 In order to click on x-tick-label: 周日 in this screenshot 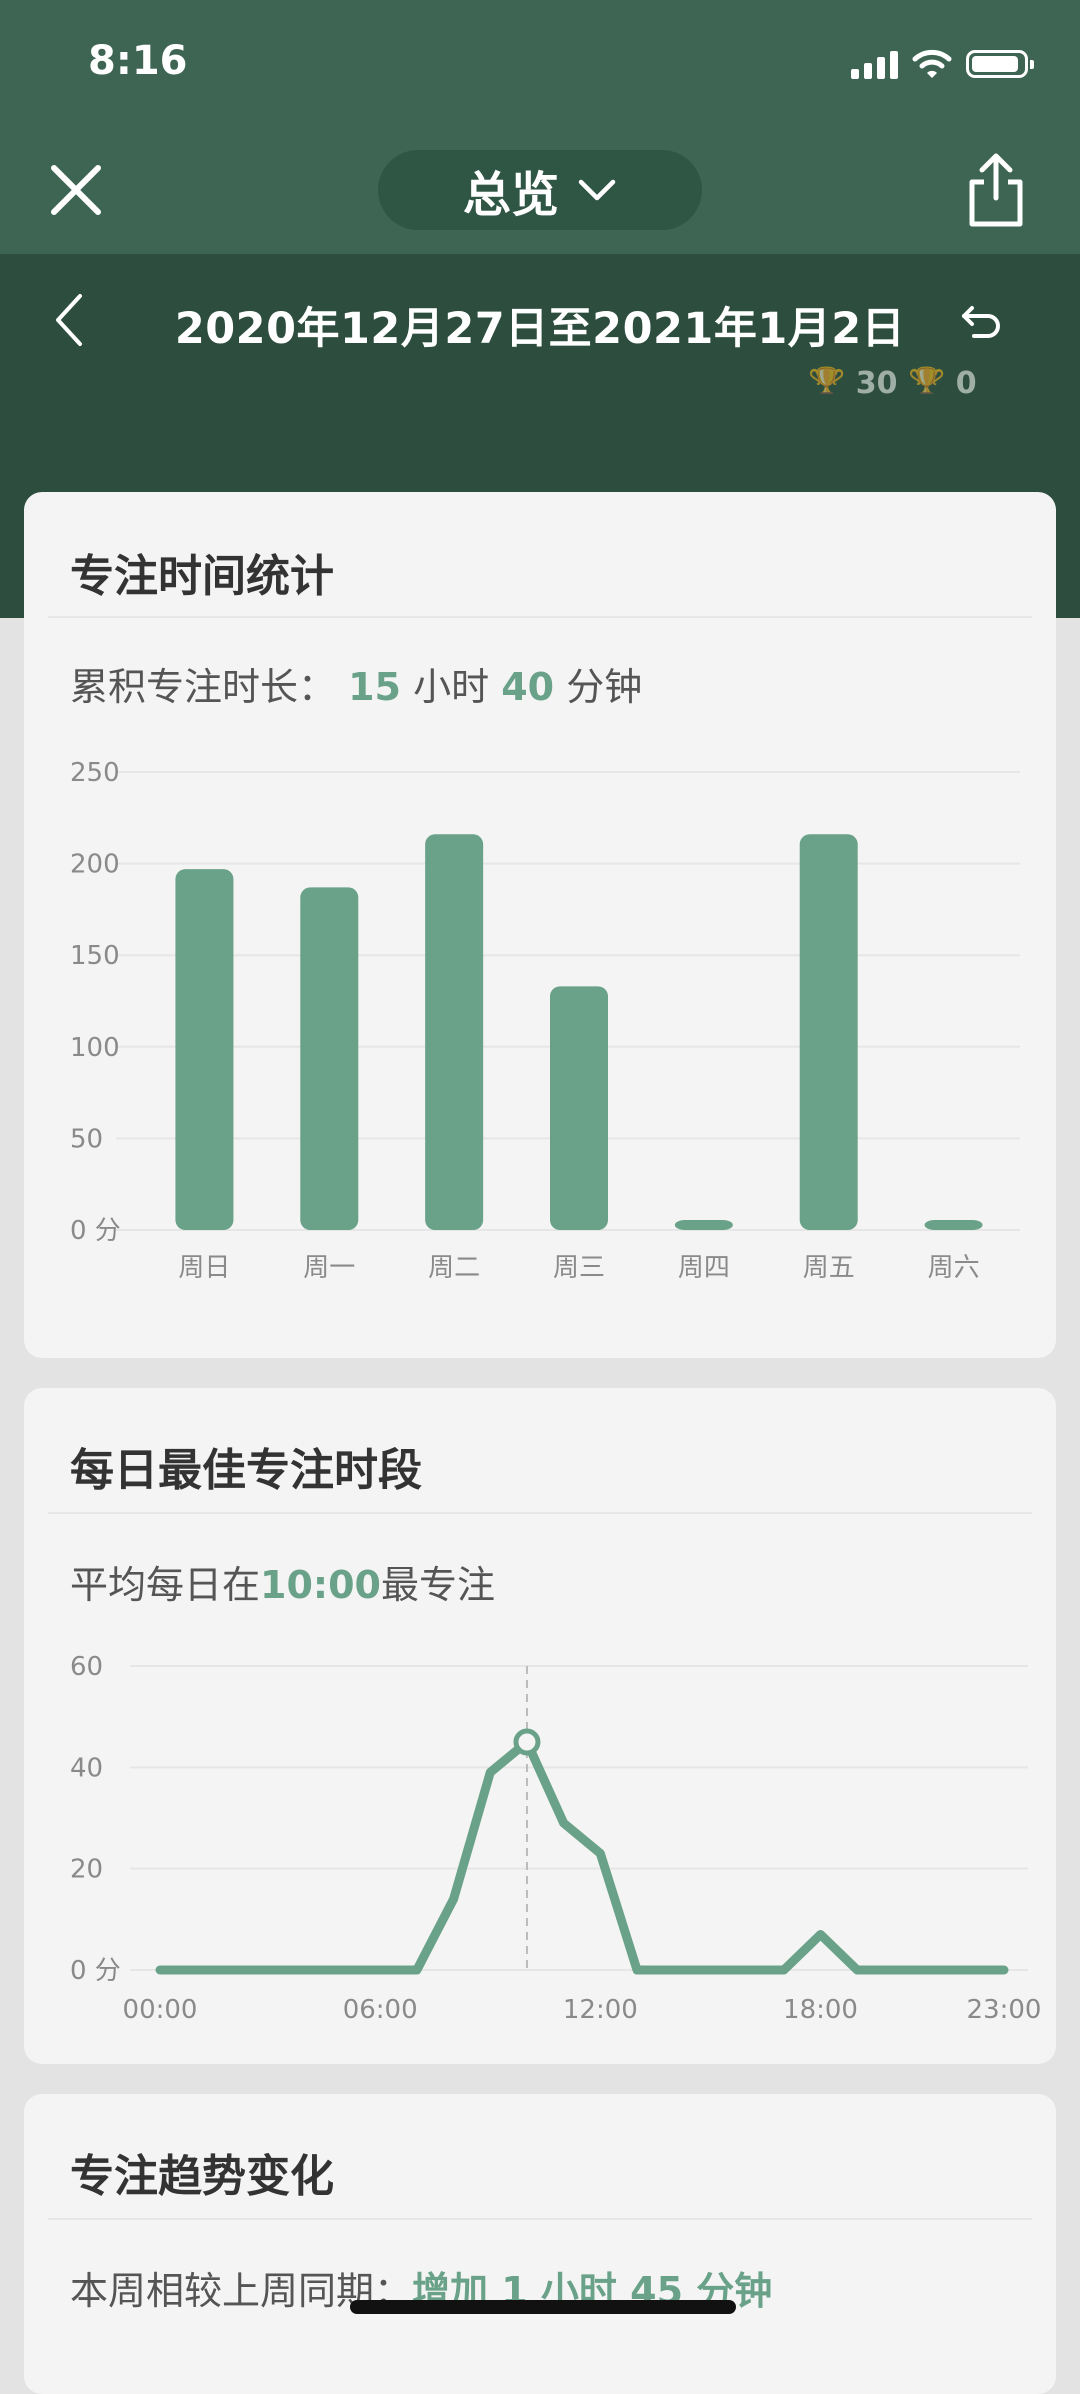, I will do `click(204, 1268)`.